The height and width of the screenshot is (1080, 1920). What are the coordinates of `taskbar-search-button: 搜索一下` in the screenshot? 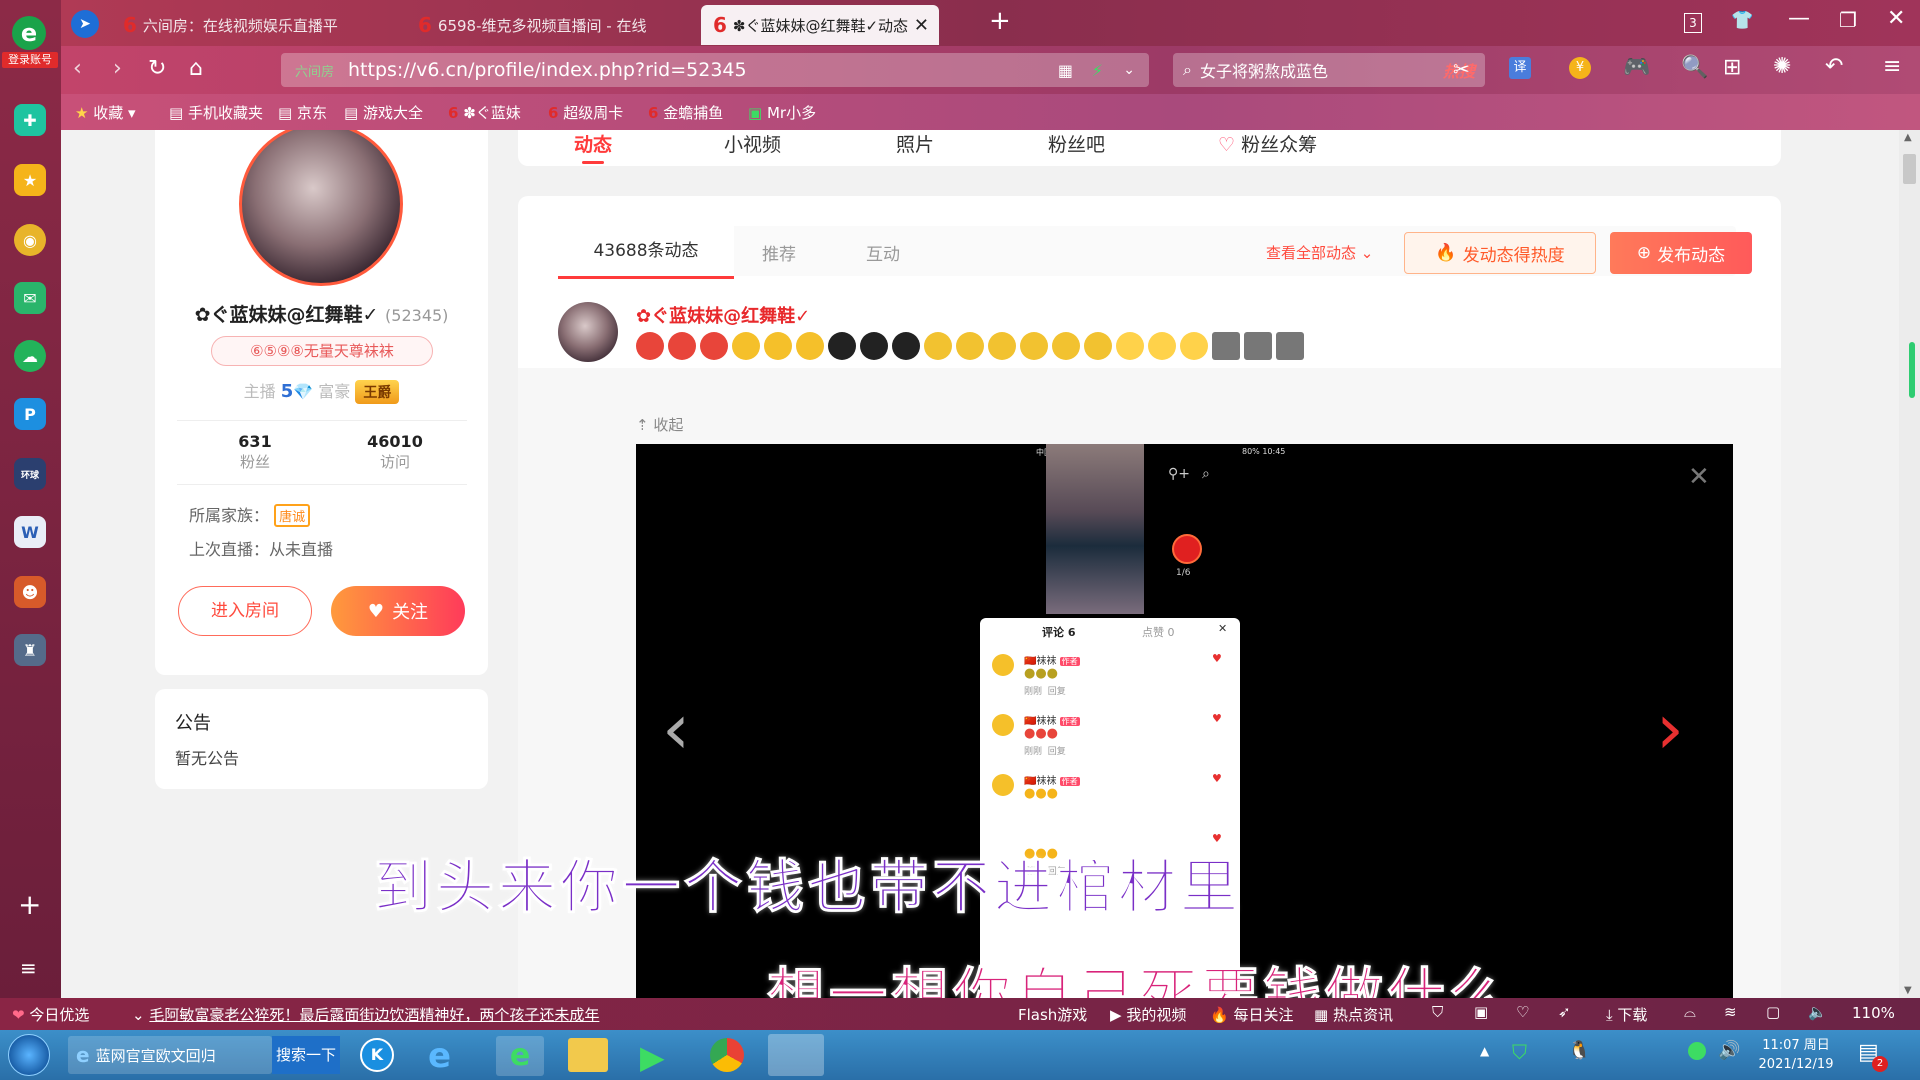 It's located at (306, 1055).